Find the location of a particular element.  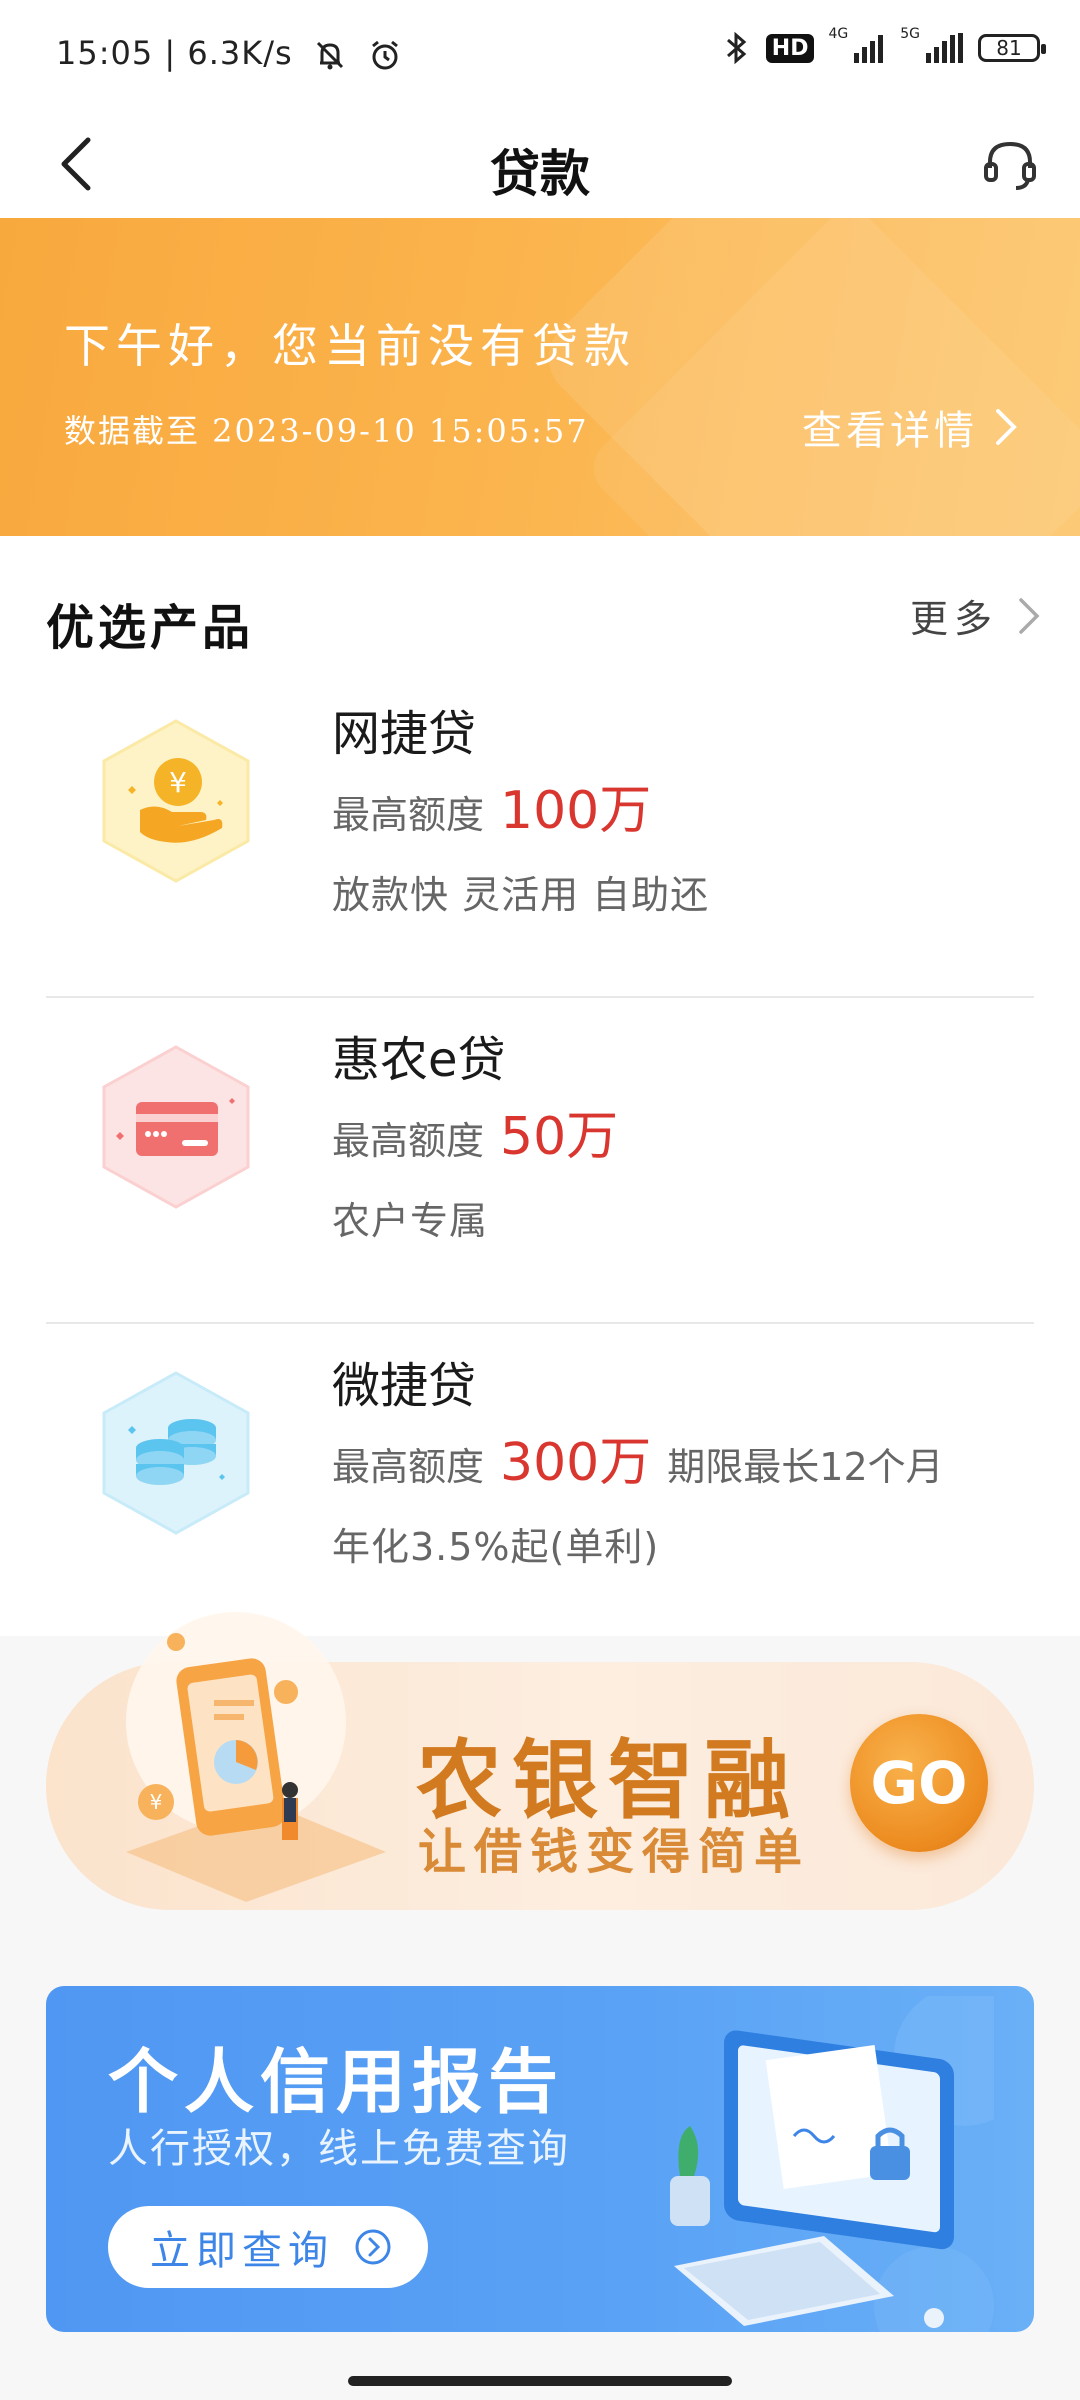

nav-bar: 贷款 is located at coordinates (540, 164).